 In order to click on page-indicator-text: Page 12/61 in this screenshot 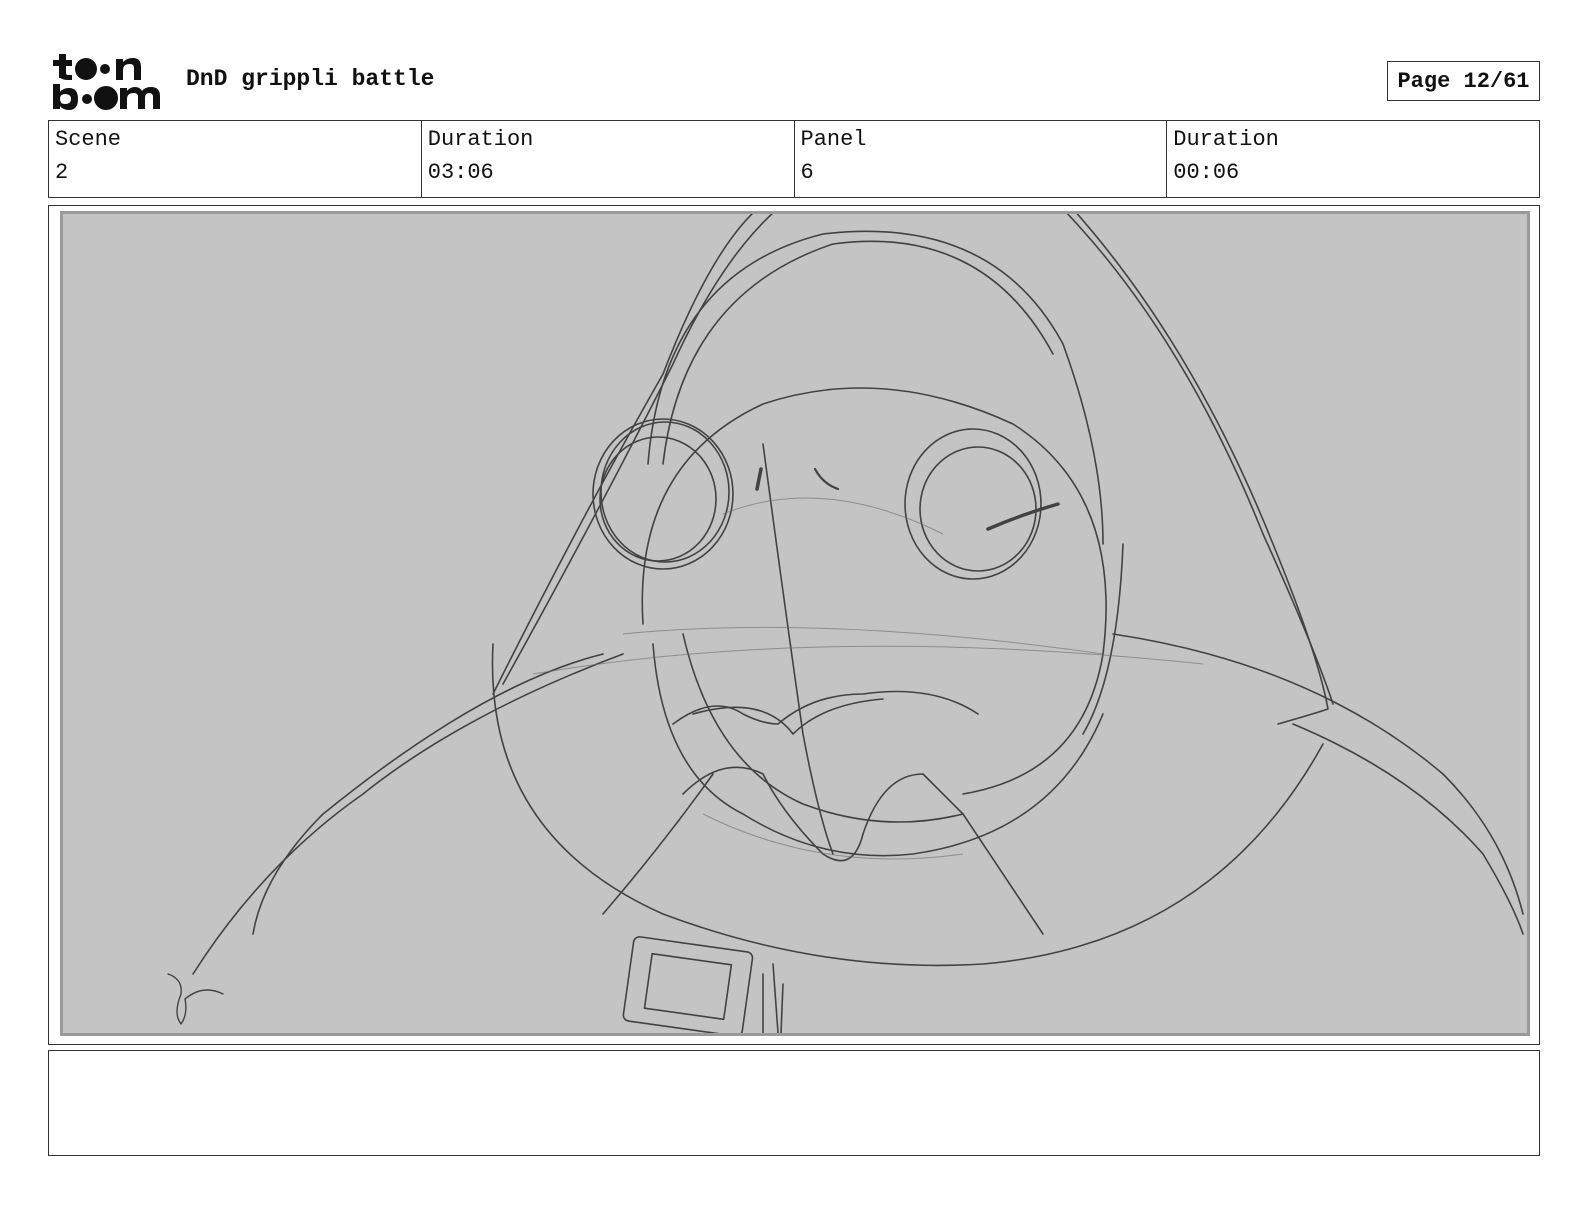, I will do `click(1463, 81)`.